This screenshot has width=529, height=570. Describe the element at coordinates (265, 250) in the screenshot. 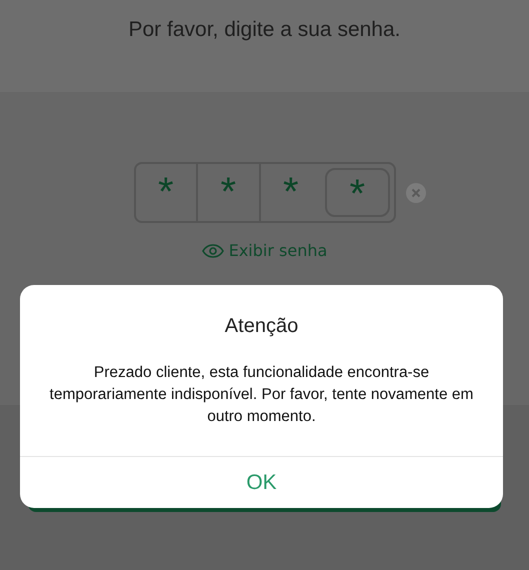

I see `show-password-link: Exibir senha` at that location.